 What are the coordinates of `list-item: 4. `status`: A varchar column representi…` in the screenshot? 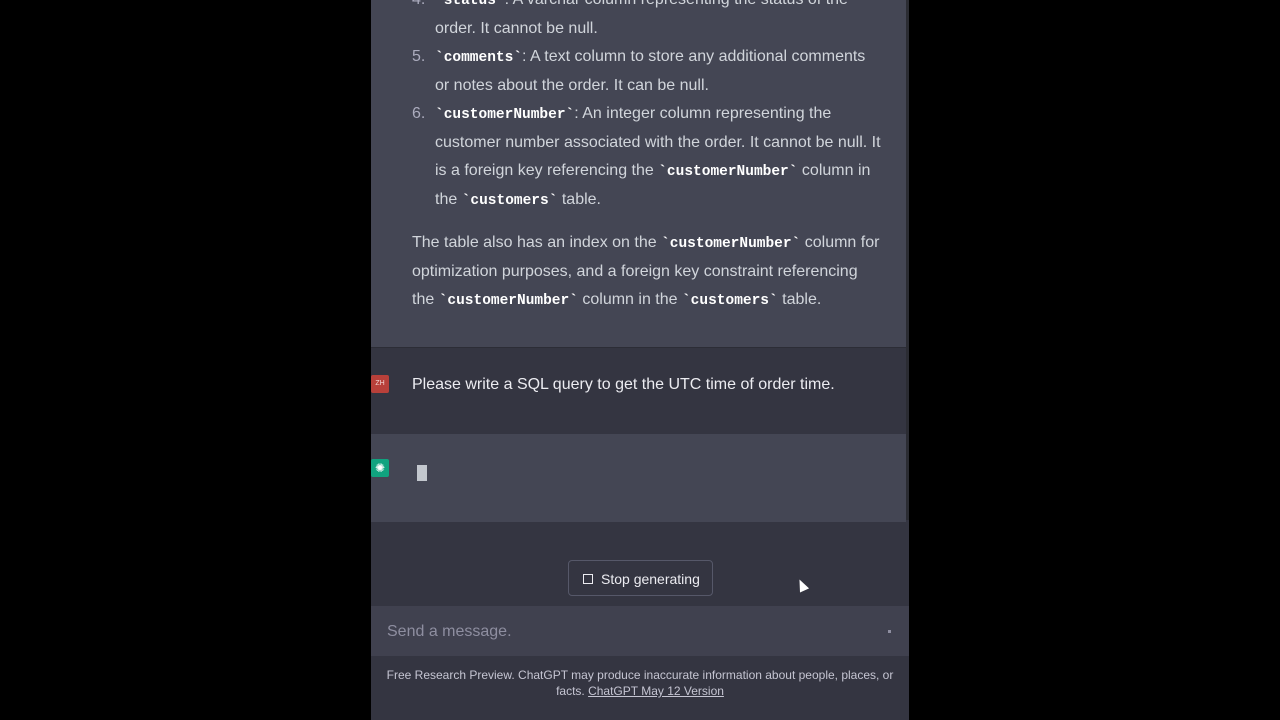 It's located at (647, 21).